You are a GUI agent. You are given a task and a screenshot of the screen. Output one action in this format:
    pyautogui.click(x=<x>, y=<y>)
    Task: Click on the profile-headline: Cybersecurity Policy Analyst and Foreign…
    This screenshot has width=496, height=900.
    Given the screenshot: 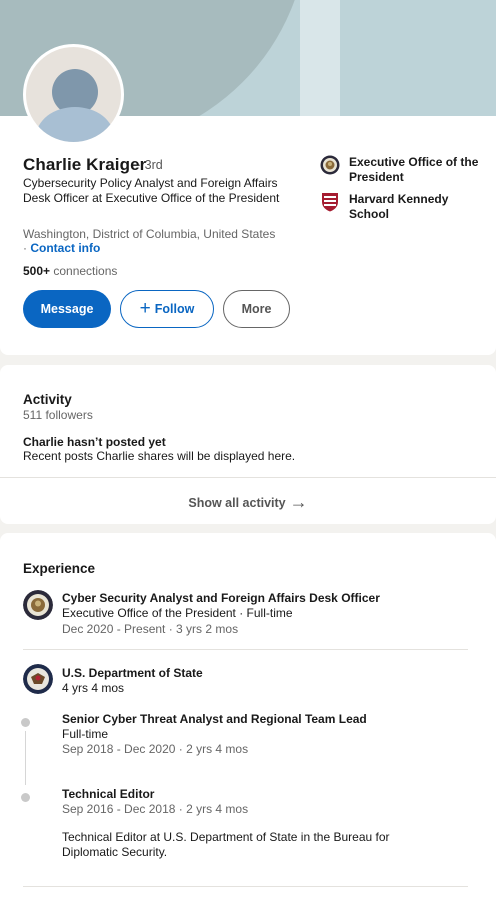 What is the action you would take?
    pyautogui.click(x=151, y=190)
    